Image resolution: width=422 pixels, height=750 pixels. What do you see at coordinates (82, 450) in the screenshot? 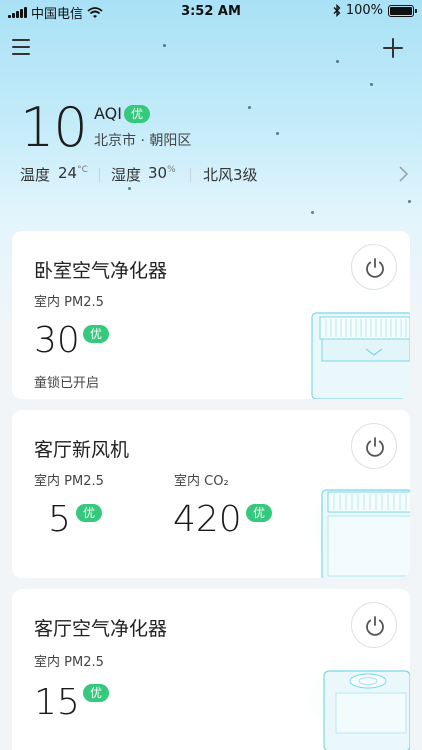
I see `device-name: 客厅新风机` at bounding box center [82, 450].